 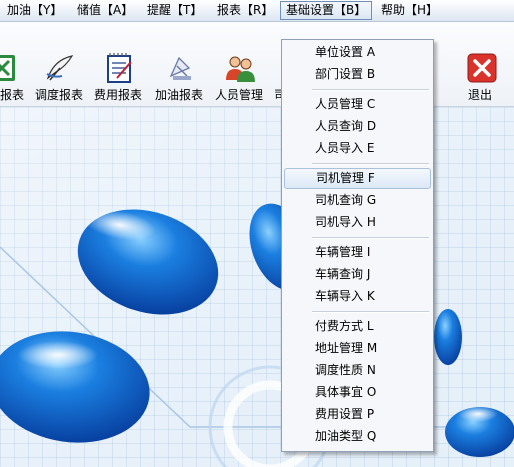 I want to click on dispatch-report-label: 调度报表, so click(x=59, y=95).